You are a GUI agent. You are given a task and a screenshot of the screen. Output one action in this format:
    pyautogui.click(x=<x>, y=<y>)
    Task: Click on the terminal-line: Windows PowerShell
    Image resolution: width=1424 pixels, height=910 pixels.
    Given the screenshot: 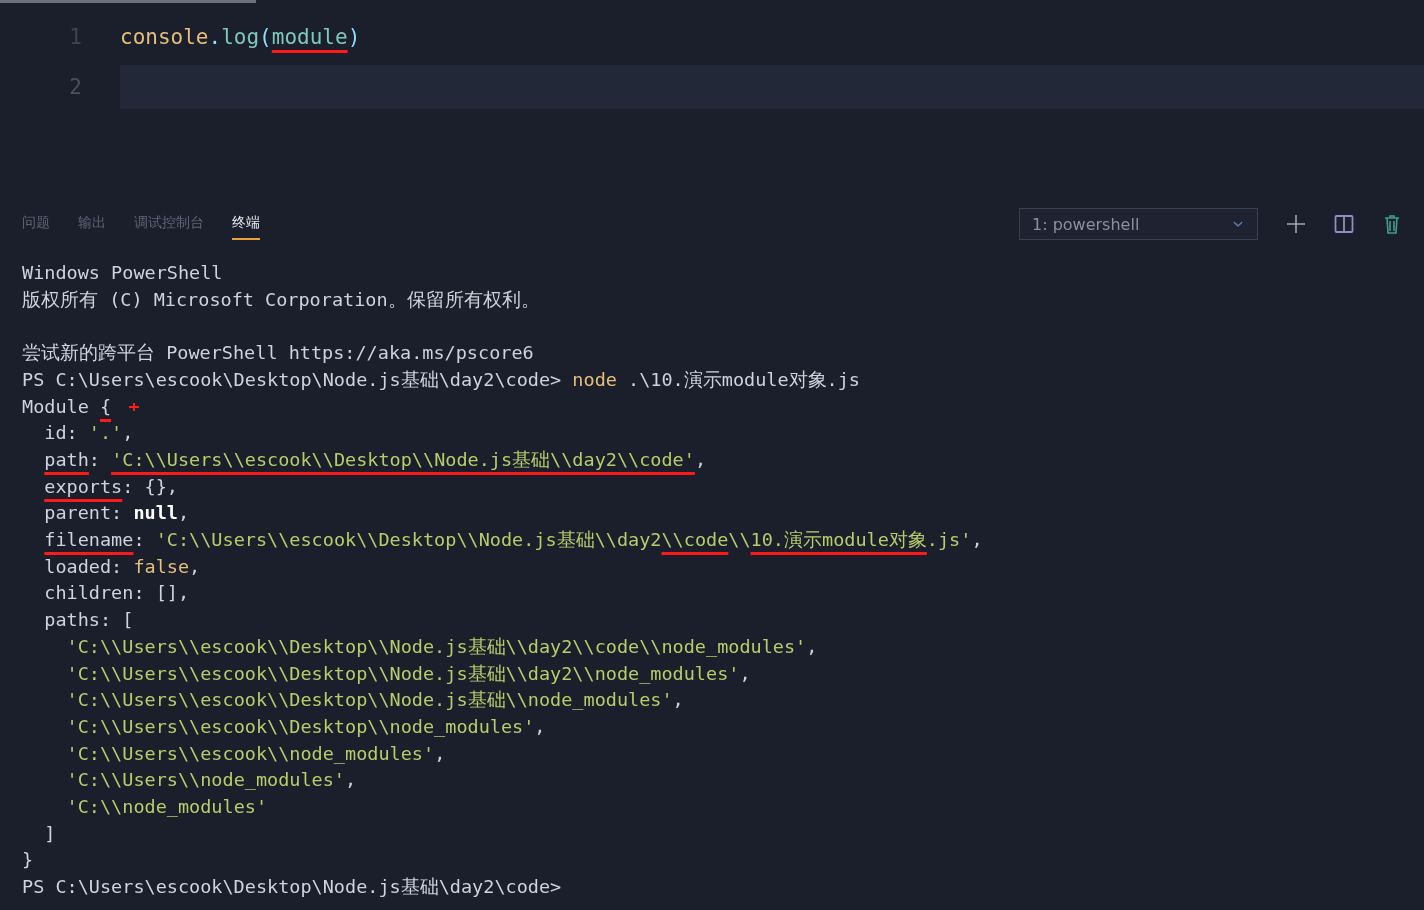 What is the action you would take?
    pyautogui.click(x=122, y=273)
    